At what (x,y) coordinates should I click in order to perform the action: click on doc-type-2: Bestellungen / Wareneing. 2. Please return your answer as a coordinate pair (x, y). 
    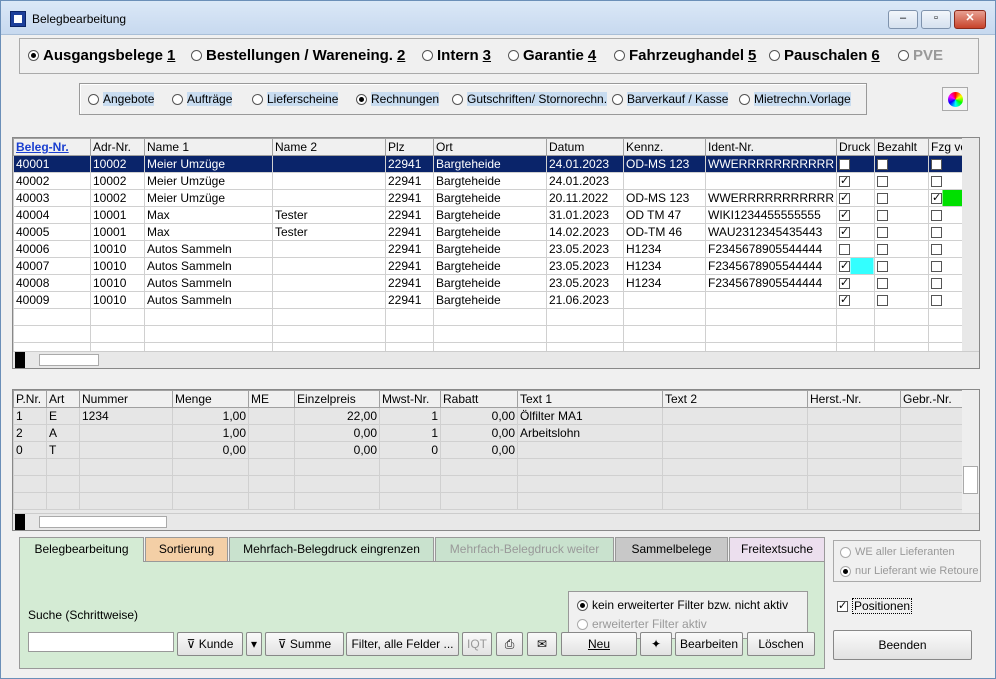
    Looking at the image, I should click on (298, 55).